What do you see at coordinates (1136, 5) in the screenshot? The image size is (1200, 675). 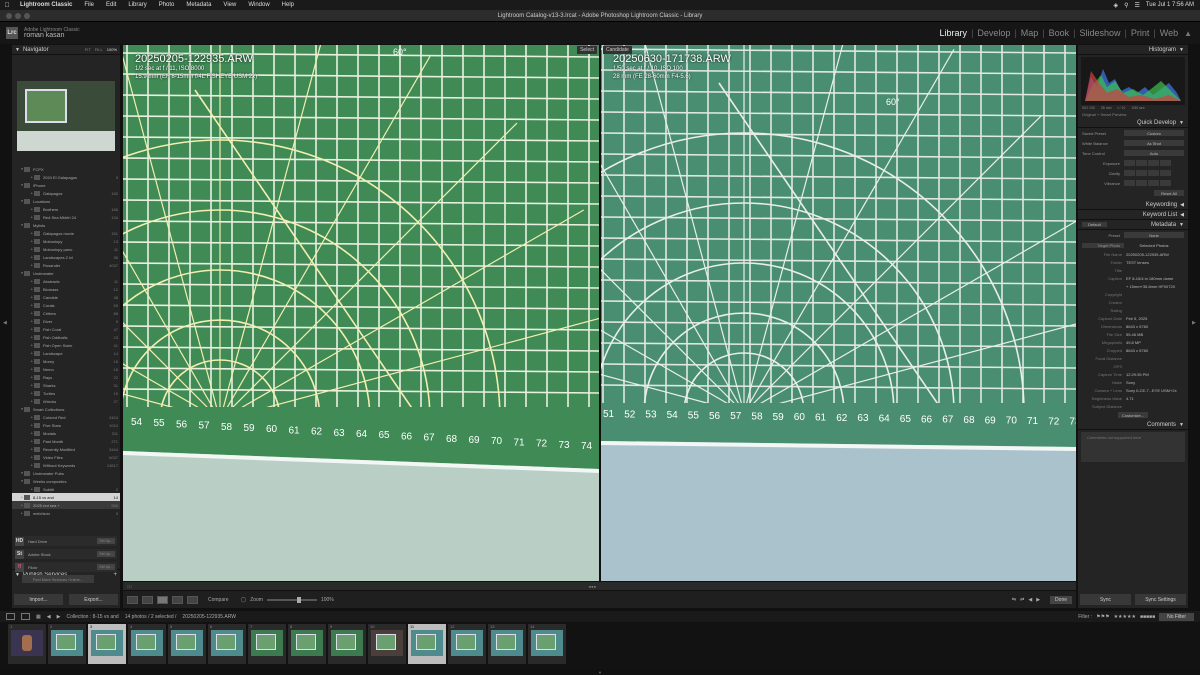 I see `control-center-icon: ☰` at bounding box center [1136, 5].